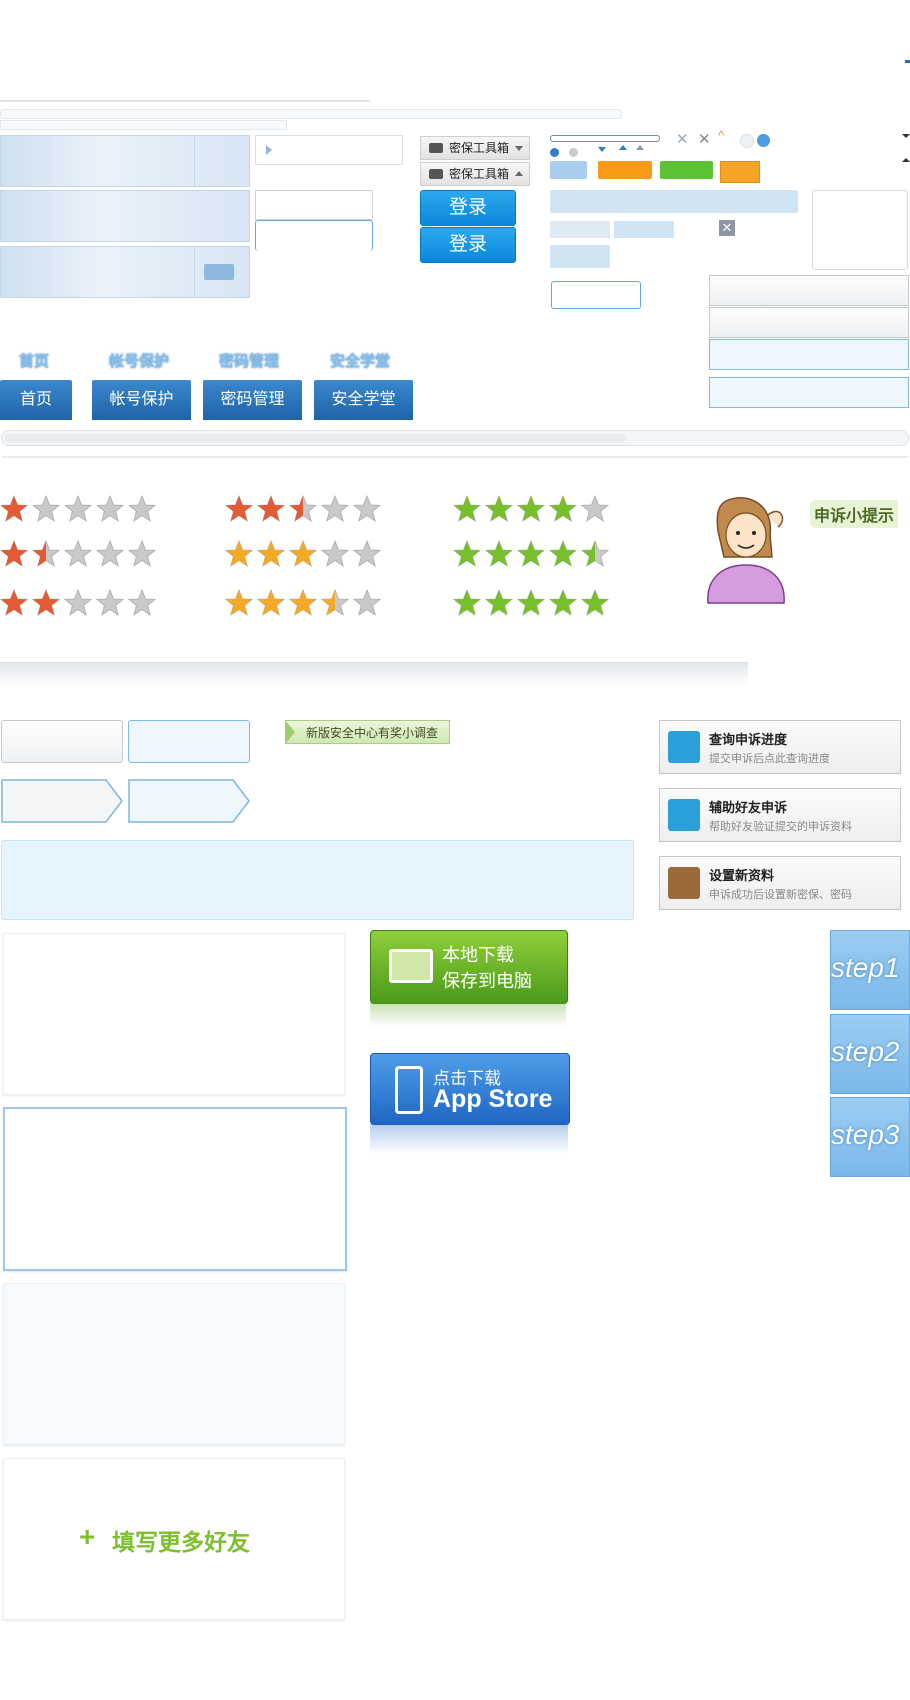 This screenshot has width=910, height=1700. Describe the element at coordinates (125, 216) in the screenshot. I see `panel-b` at that location.